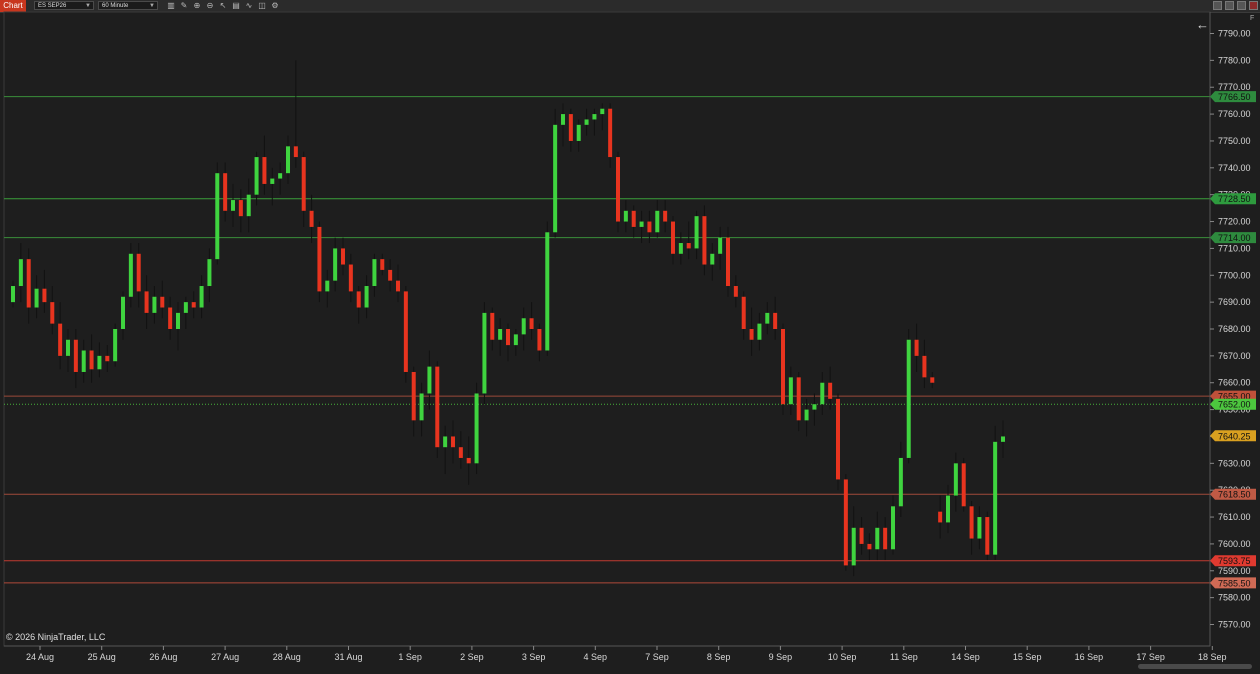  What do you see at coordinates (1234, 625) in the screenshot?
I see `price-tick-label: 7570.00` at bounding box center [1234, 625].